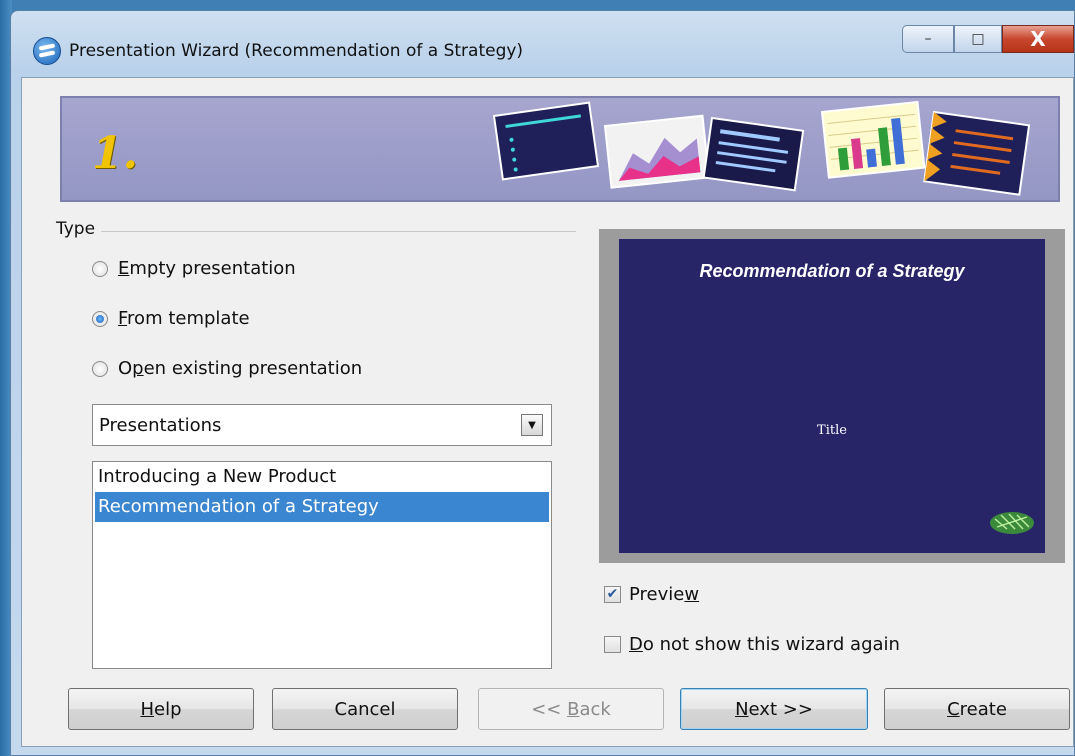 The width and height of the screenshot is (1075, 756). Describe the element at coordinates (47, 51) in the screenshot. I see `app-icon` at that location.